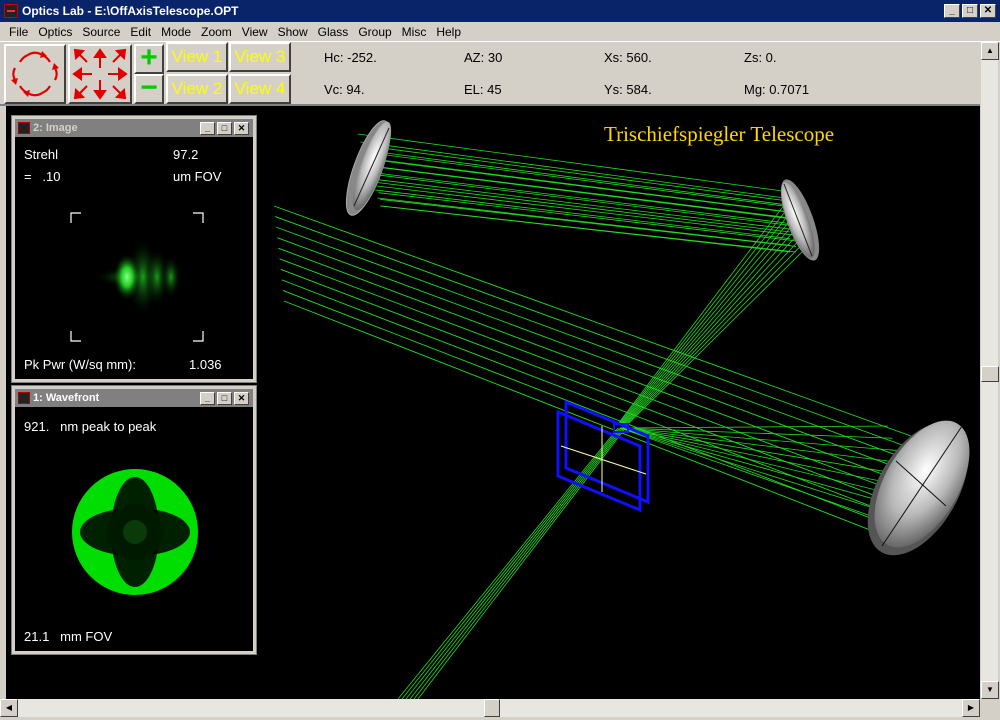  I want to click on menu-help: Help, so click(448, 32).